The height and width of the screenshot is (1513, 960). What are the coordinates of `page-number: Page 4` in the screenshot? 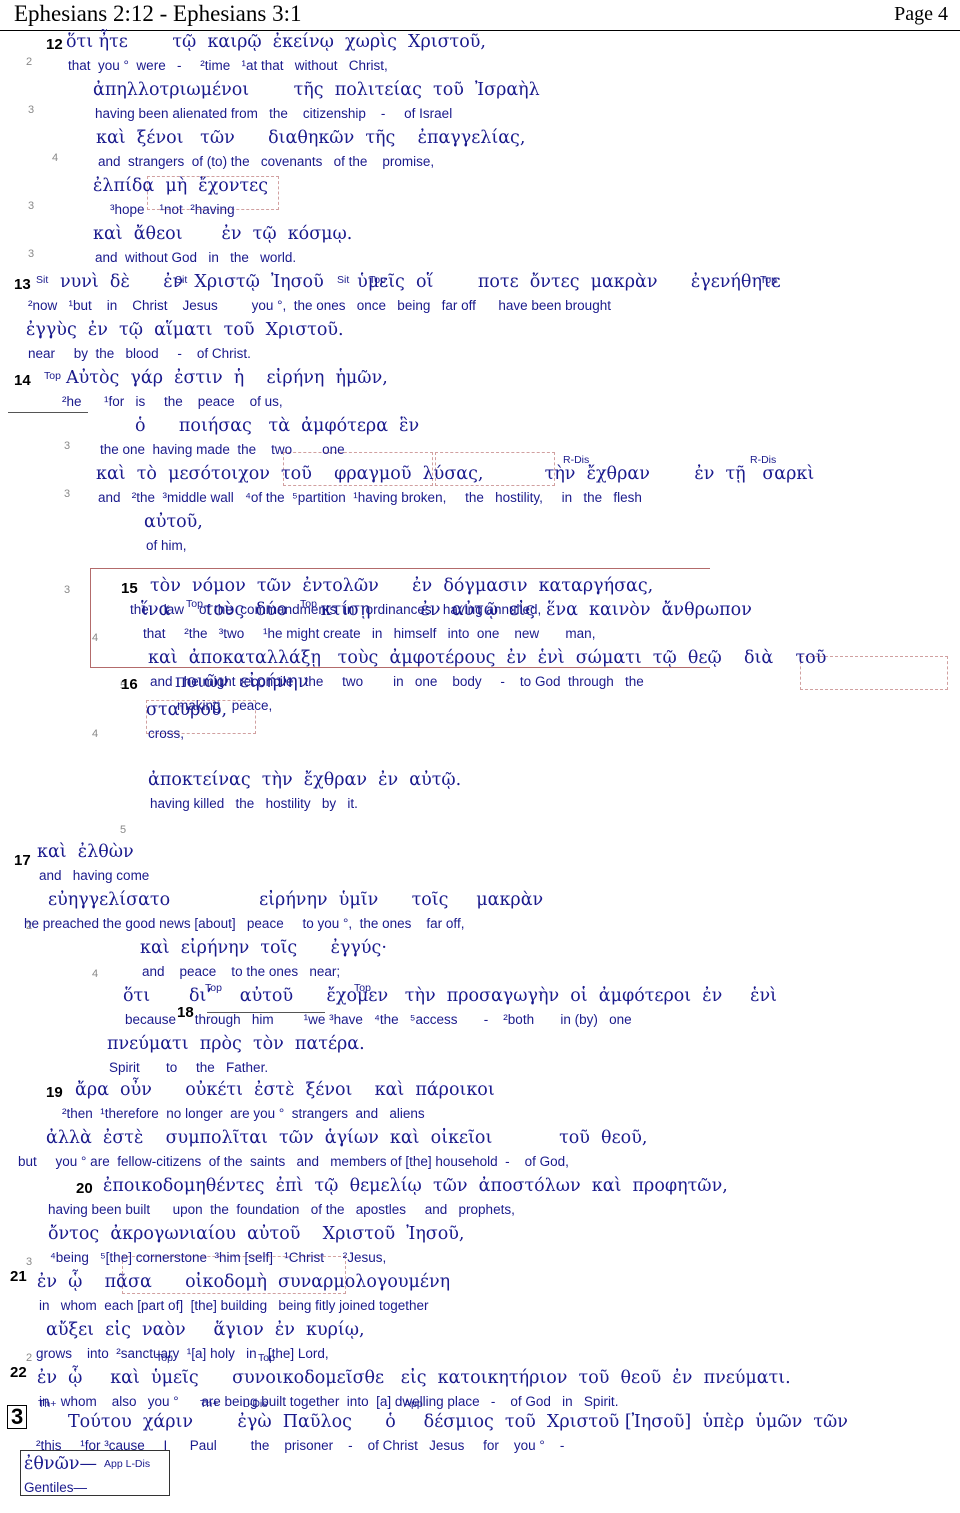 It's located at (921, 14).